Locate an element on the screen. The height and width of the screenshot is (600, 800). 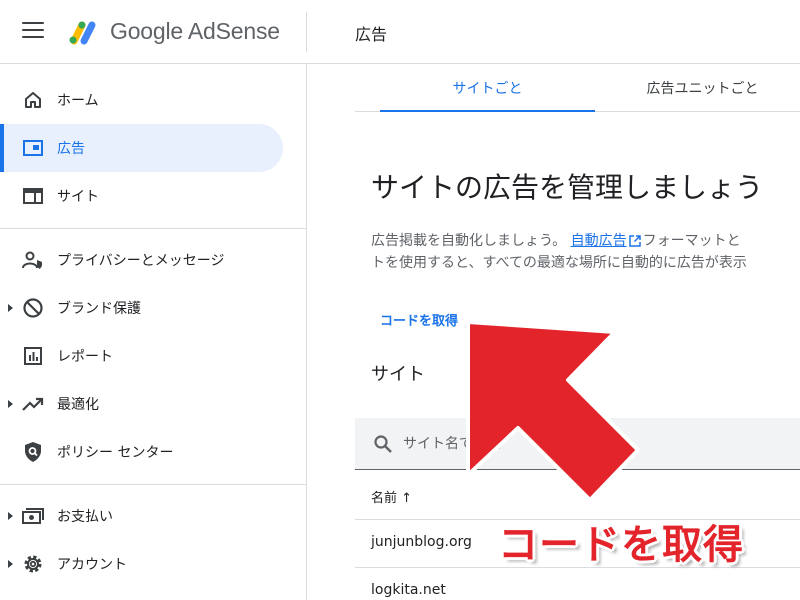
sidebar-item-label: ポリシー センター is located at coordinates (115, 453).